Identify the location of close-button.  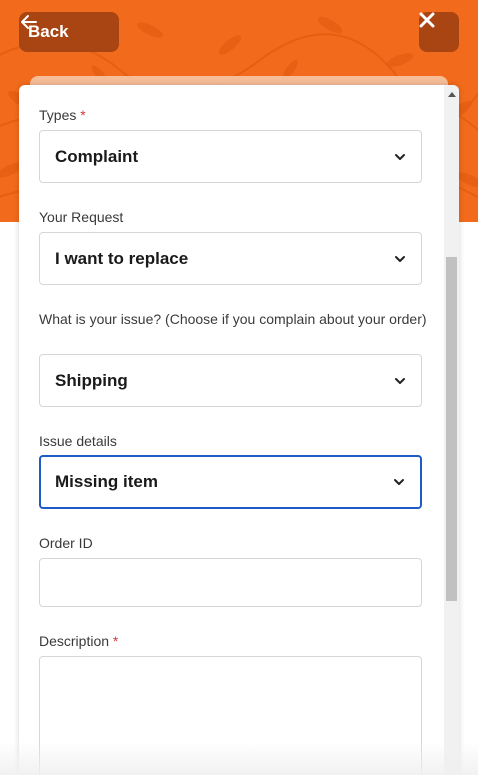
(439, 32).